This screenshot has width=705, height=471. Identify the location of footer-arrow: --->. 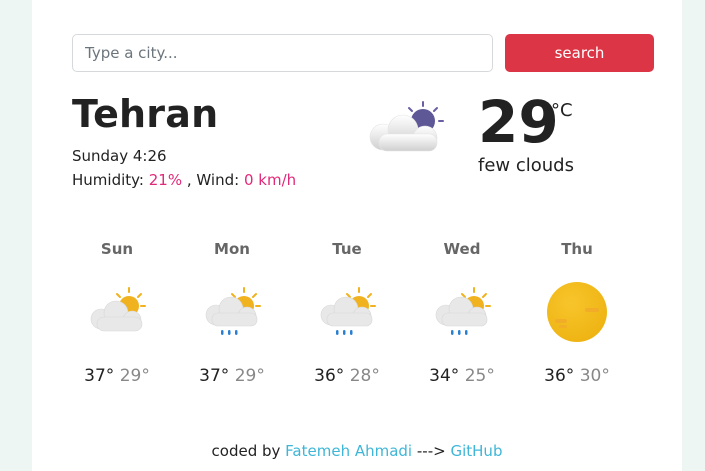
(431, 451).